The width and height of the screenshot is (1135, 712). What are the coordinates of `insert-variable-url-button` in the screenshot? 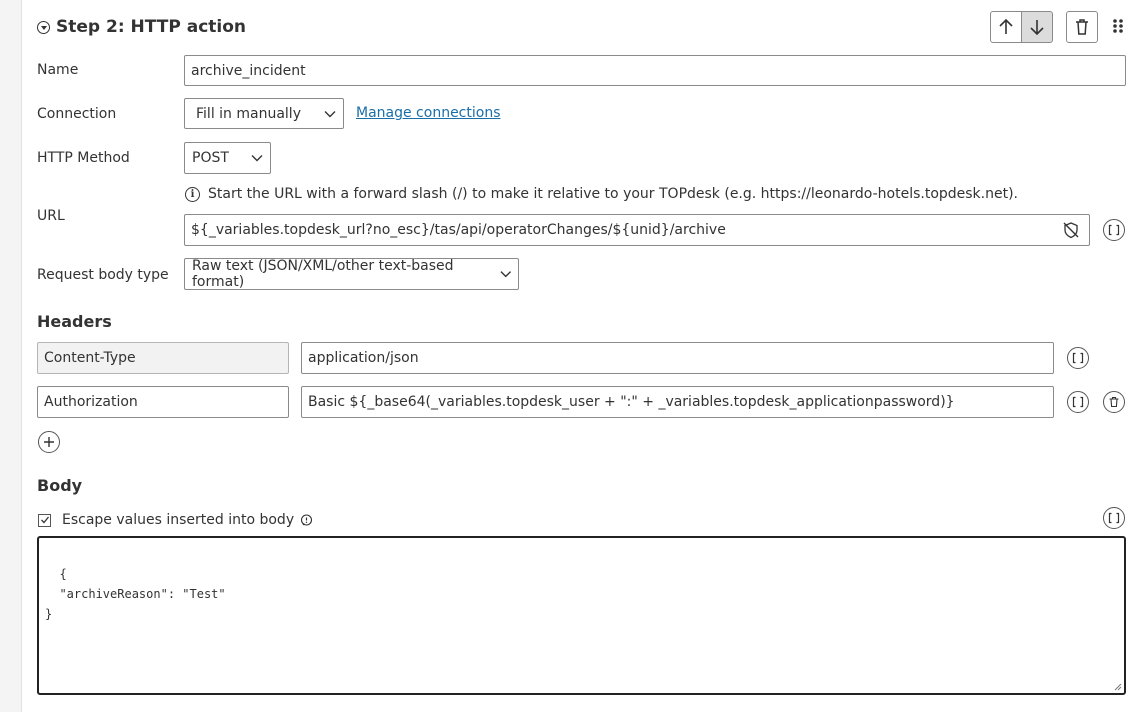 It's located at (1114, 230).